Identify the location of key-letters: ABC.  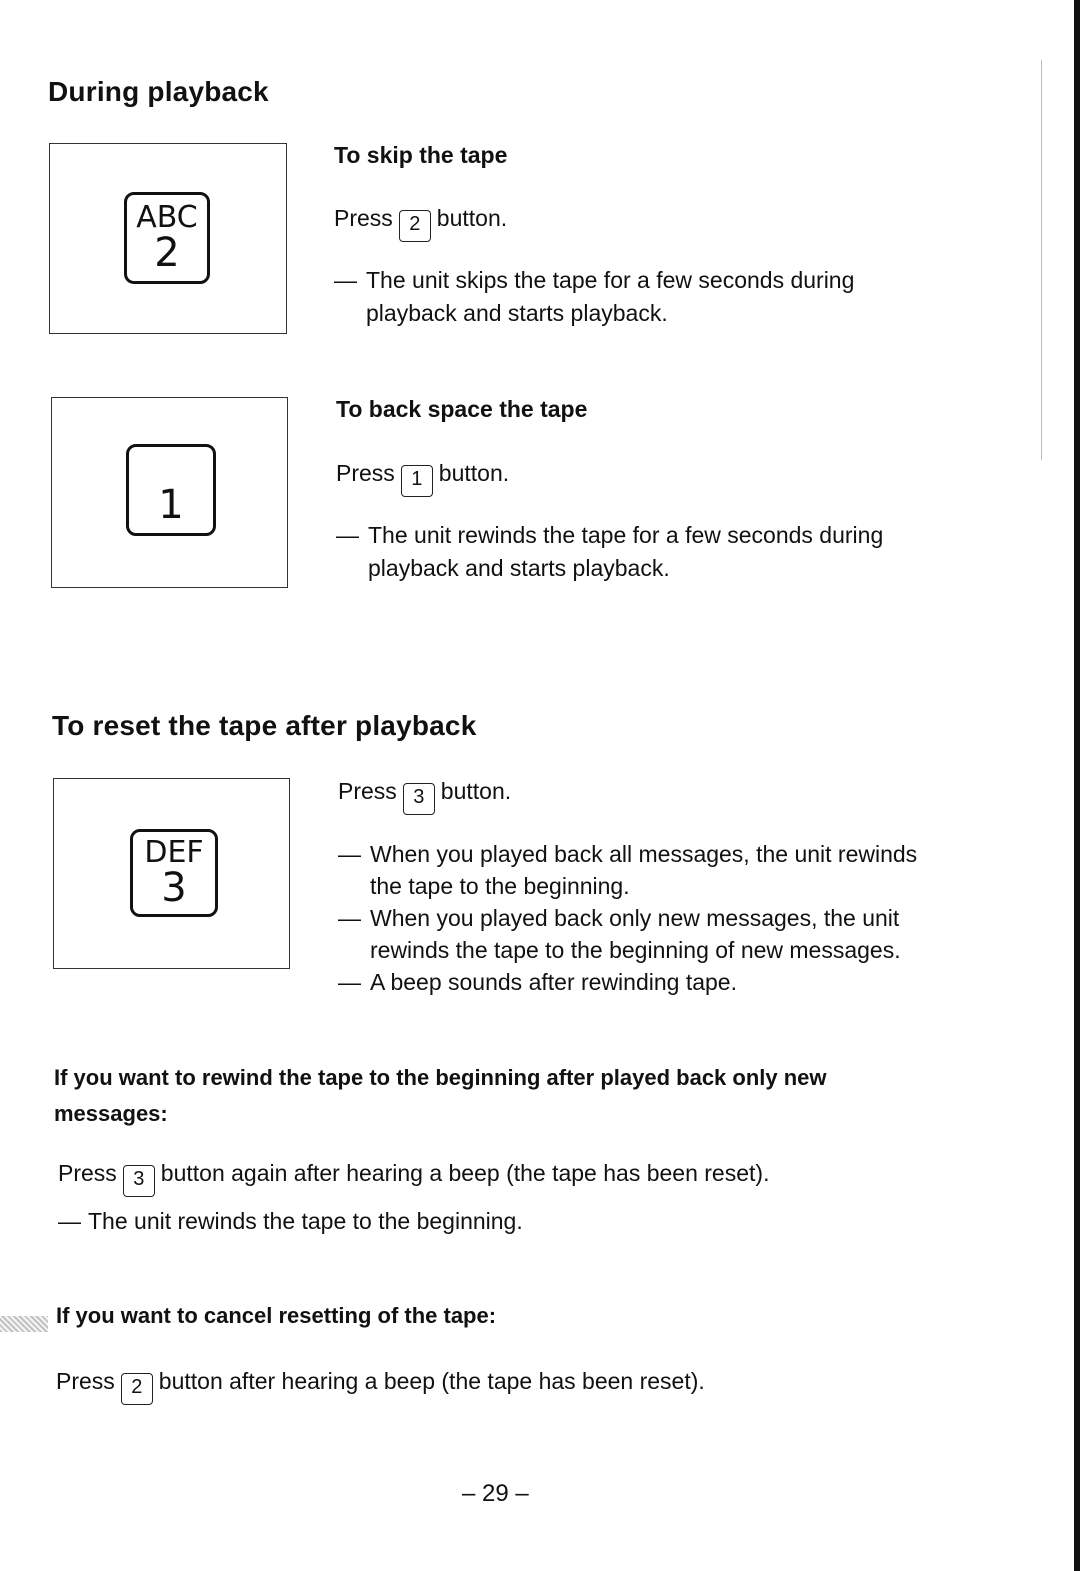
(167, 217).